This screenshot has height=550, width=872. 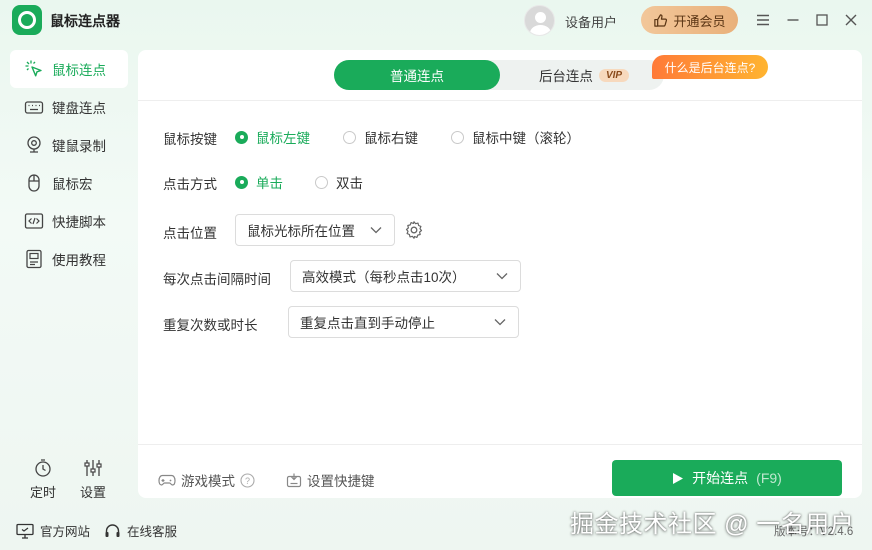 I want to click on click-position-label: 点击位置, so click(x=190, y=233).